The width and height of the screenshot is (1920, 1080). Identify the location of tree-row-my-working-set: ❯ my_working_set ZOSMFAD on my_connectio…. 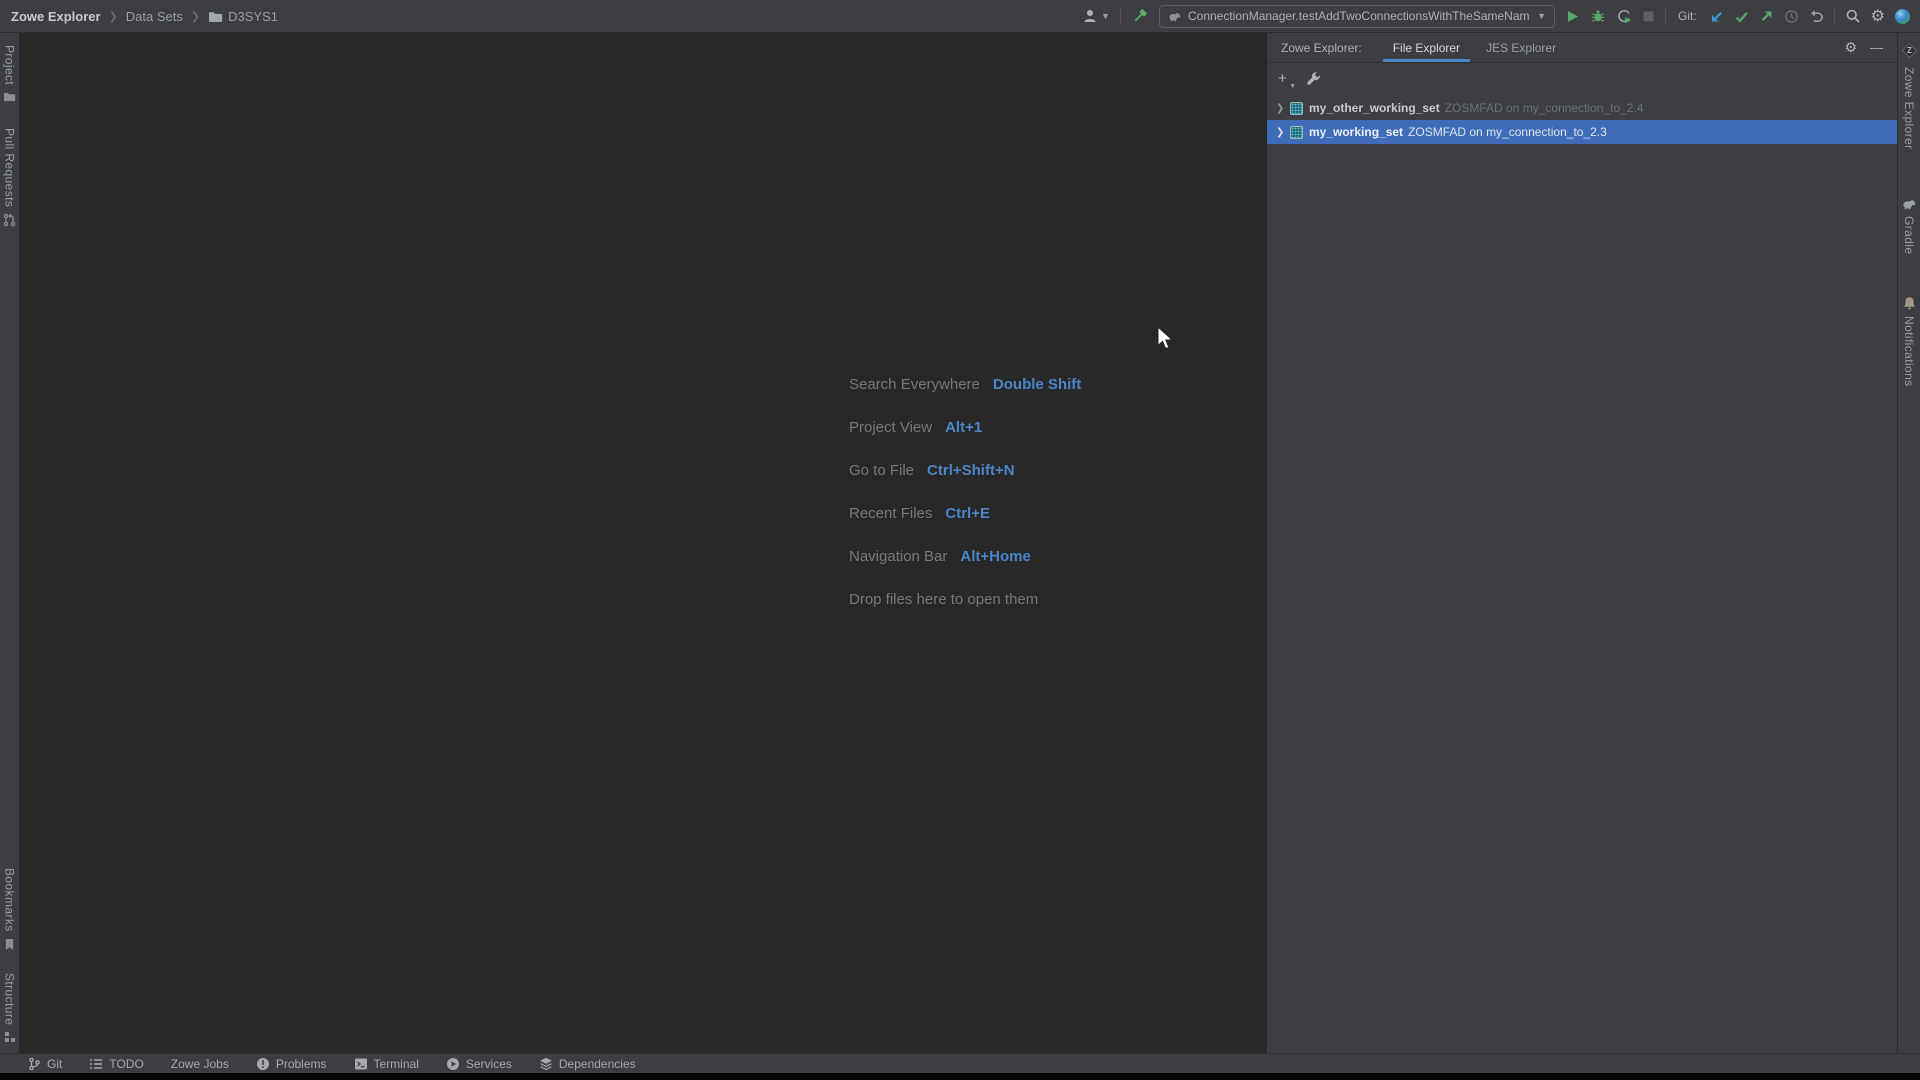
(1582, 132).